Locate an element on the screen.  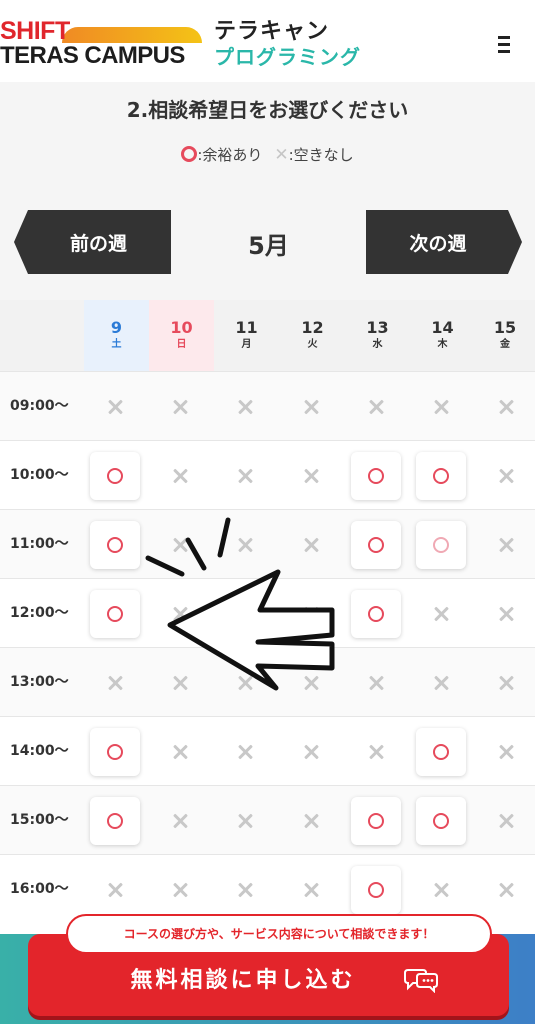
day-weekday: 木 is located at coordinates (442, 344).